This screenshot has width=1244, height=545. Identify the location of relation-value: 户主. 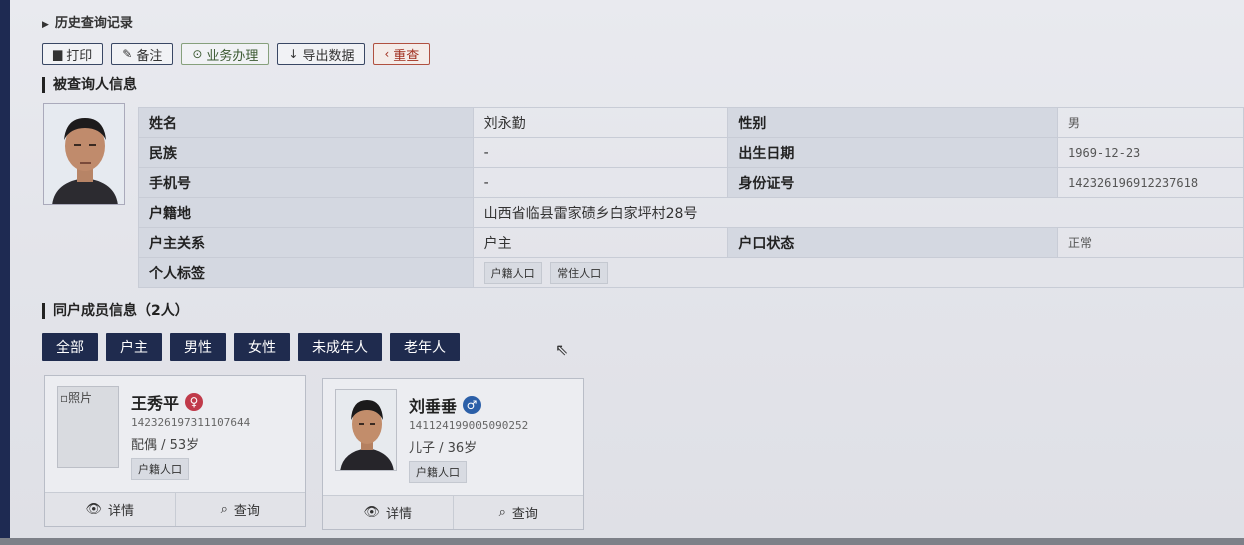
(600, 242).